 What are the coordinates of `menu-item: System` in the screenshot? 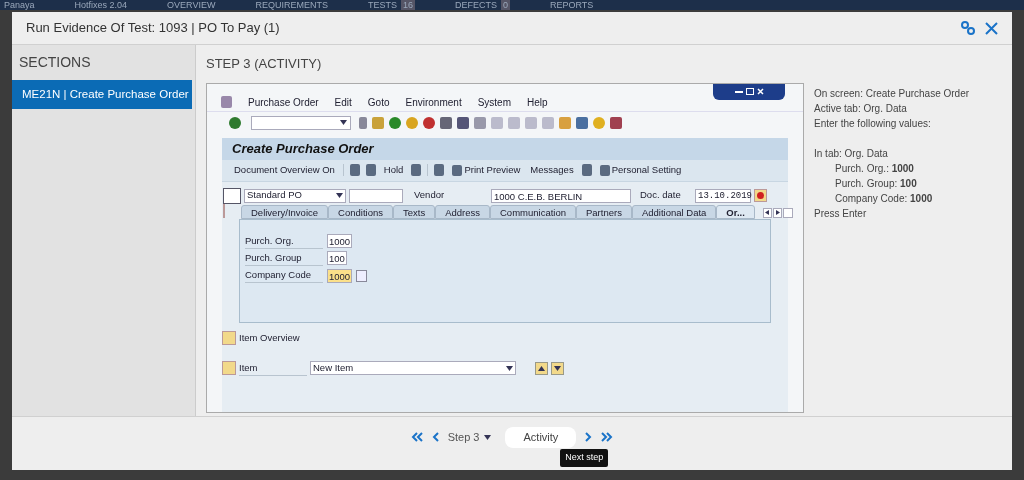 It's located at (494, 102).